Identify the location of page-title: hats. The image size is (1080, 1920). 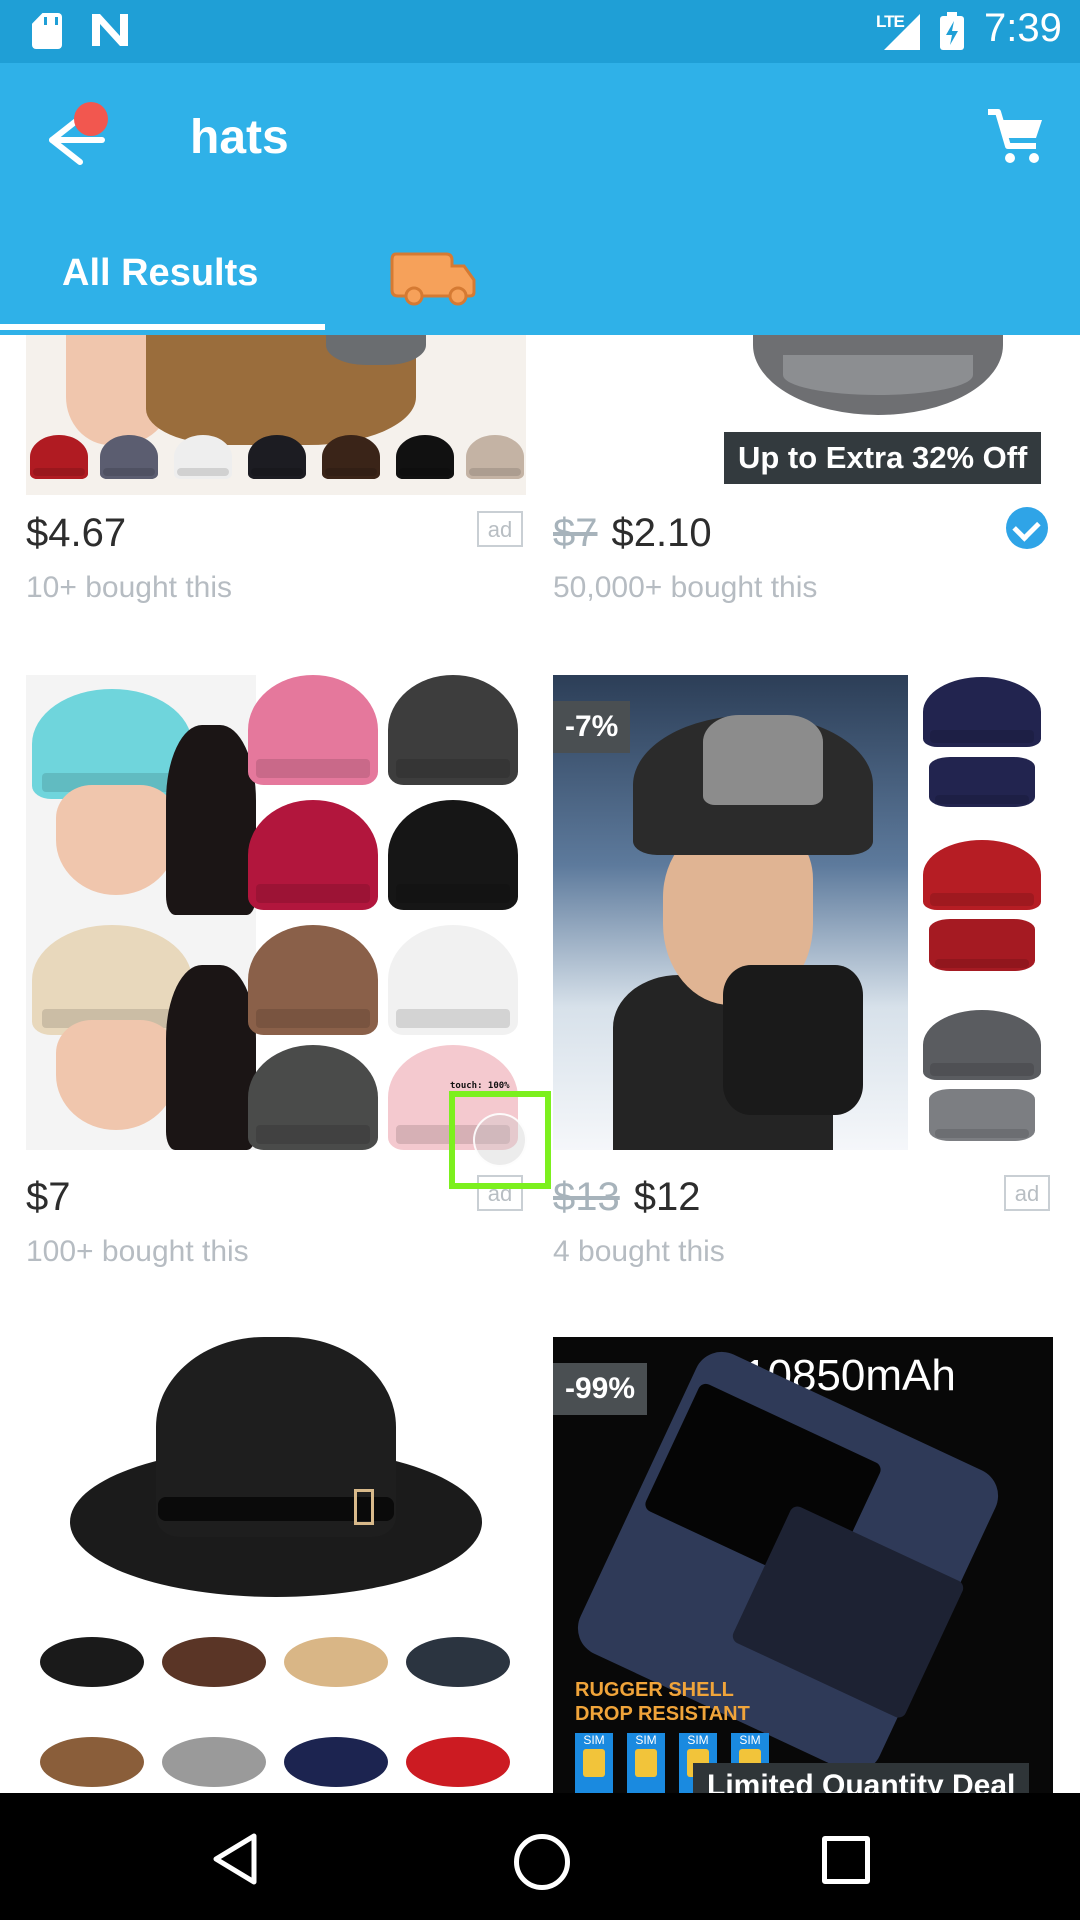
(239, 137).